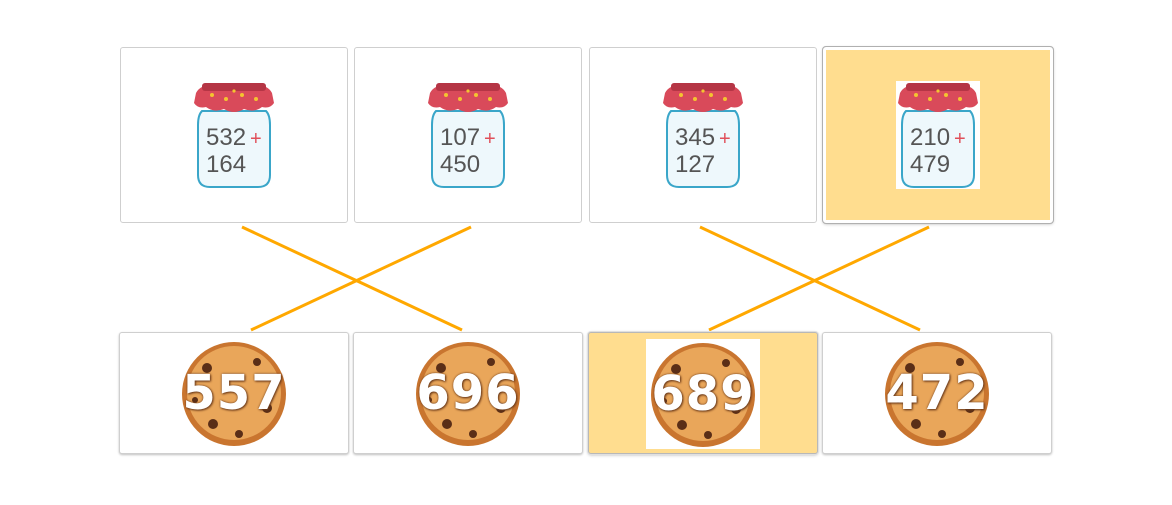 This screenshot has height=505, width=1172. Describe the element at coordinates (930, 164) in the screenshot. I see `jar-addend-b: 479` at that location.